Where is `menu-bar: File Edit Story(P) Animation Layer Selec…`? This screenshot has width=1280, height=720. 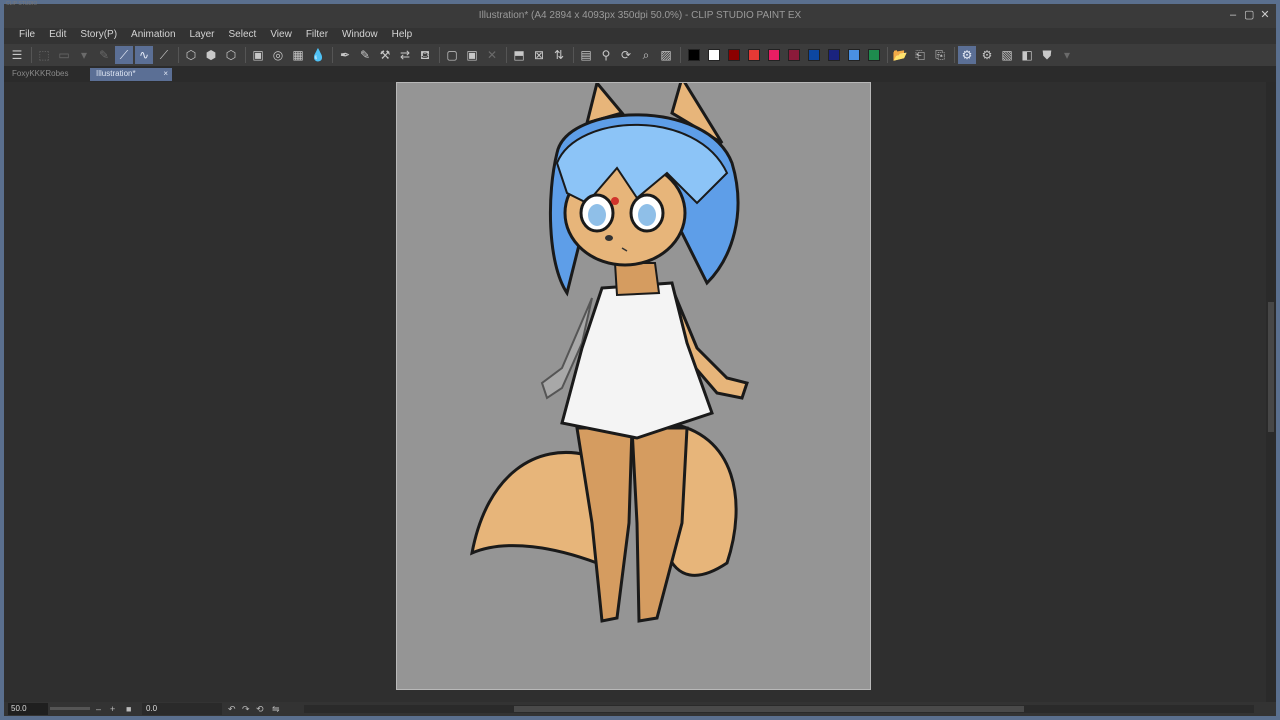 menu-bar: File Edit Story(P) Animation Layer Selec… is located at coordinates (640, 36).